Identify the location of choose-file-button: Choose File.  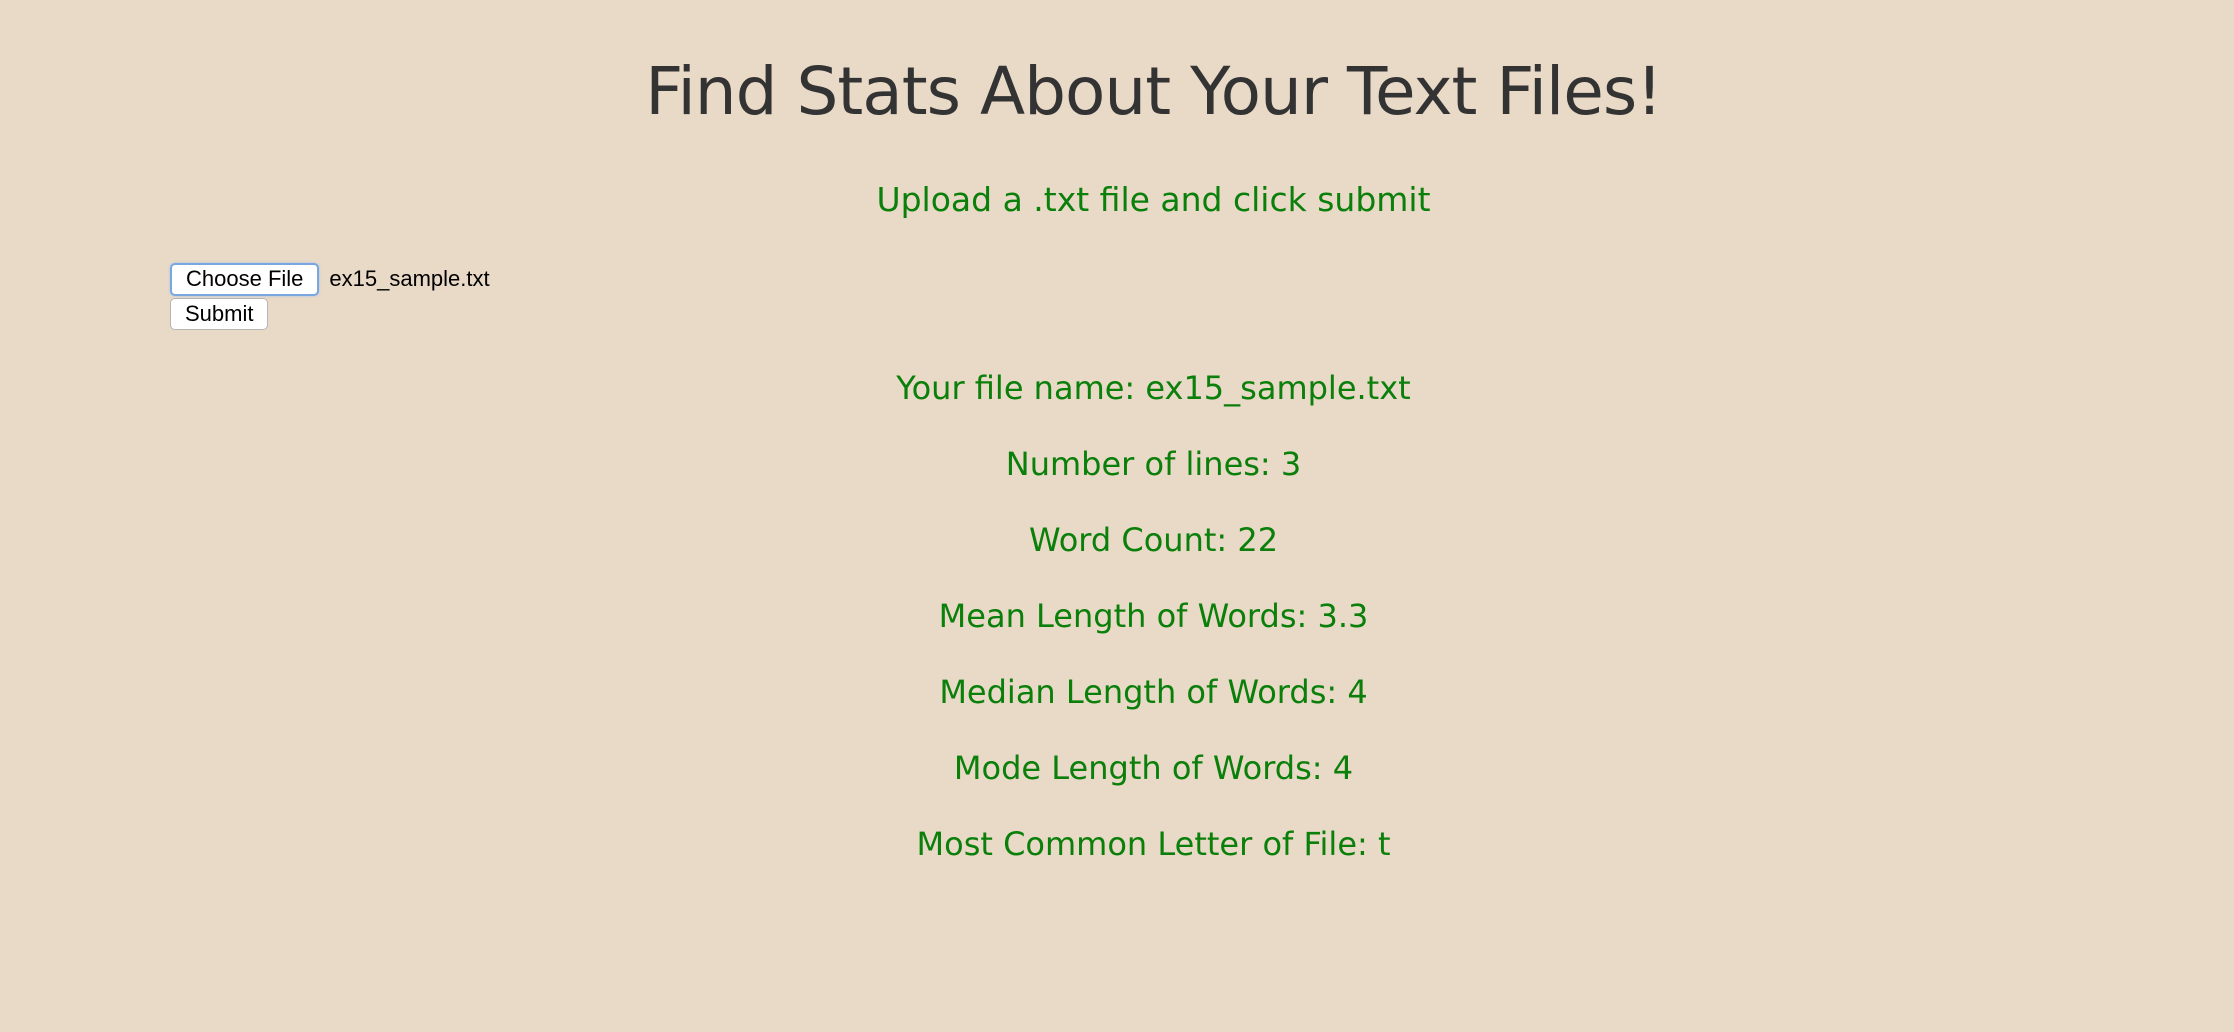
(245, 279).